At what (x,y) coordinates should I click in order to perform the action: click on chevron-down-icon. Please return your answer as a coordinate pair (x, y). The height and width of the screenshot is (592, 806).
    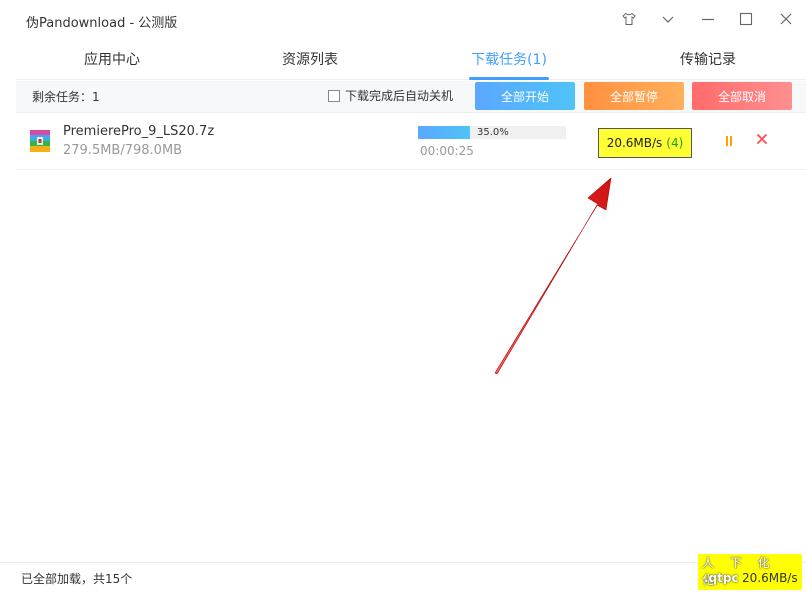
    Looking at the image, I should click on (668, 19).